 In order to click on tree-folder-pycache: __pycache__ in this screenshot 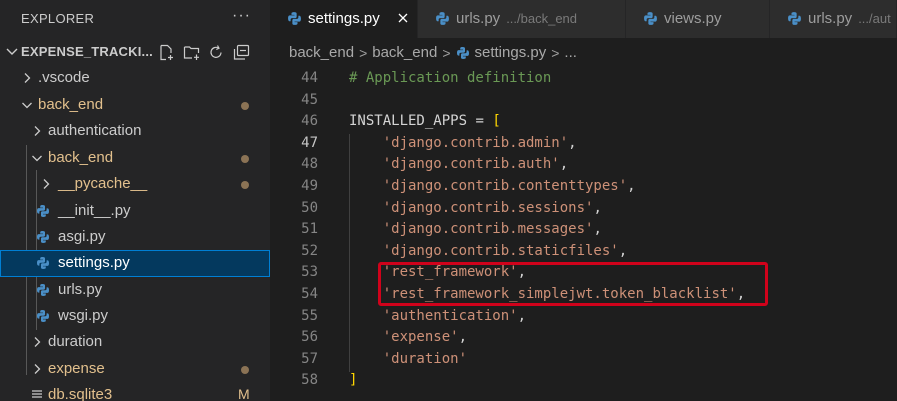, I will do `click(135, 184)`.